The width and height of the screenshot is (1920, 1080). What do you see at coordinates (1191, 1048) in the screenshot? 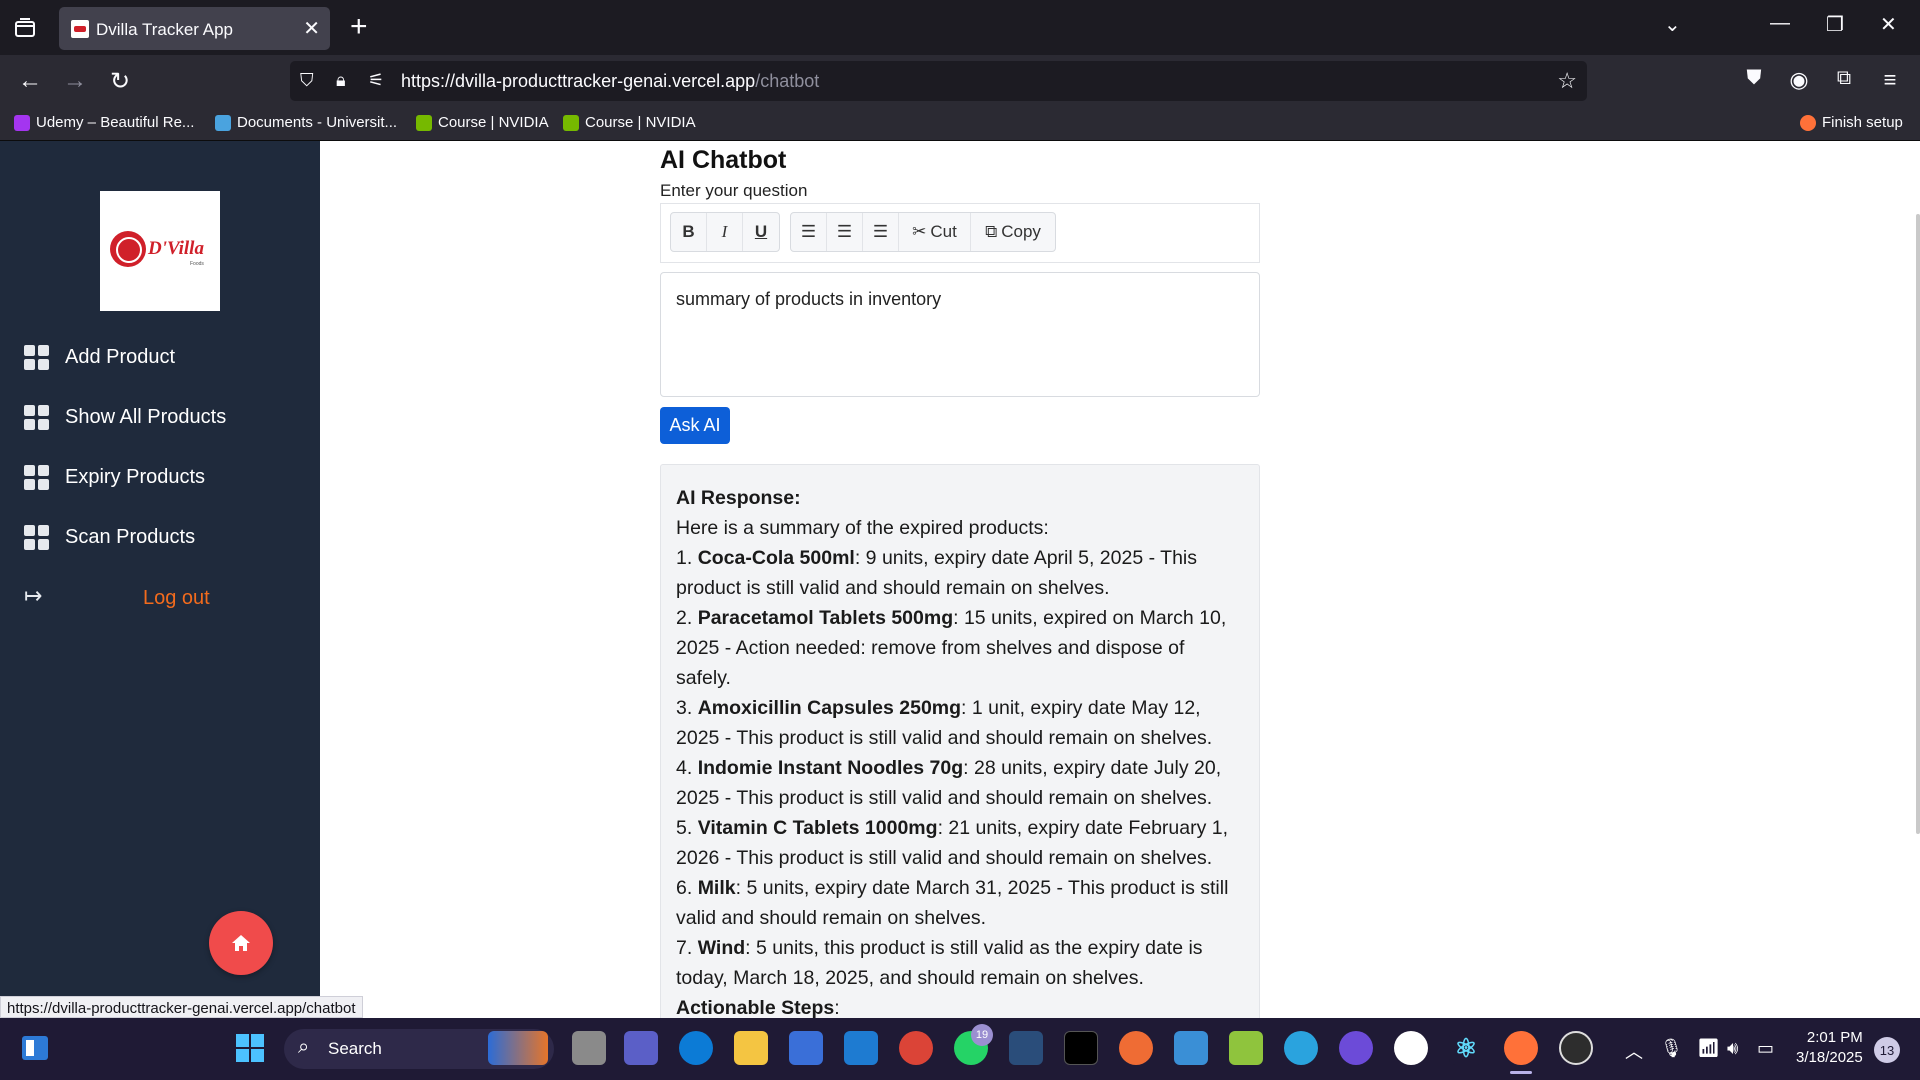
I see `docker-icon` at bounding box center [1191, 1048].